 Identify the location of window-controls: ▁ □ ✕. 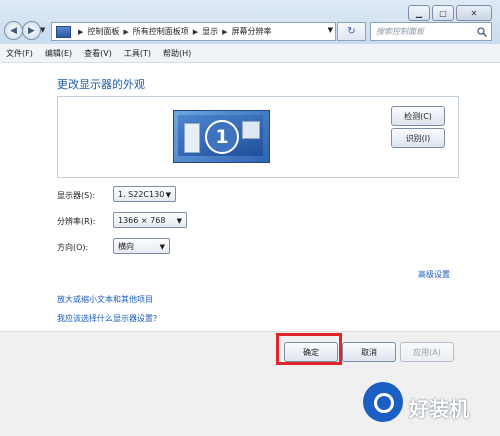
(449, 13).